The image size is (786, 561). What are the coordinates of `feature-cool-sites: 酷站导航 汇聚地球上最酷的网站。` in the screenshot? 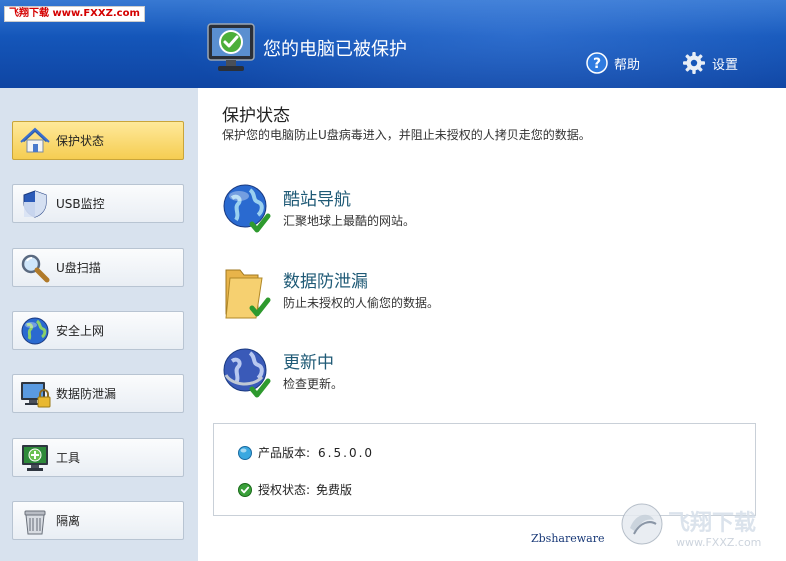 It's located at (422, 212).